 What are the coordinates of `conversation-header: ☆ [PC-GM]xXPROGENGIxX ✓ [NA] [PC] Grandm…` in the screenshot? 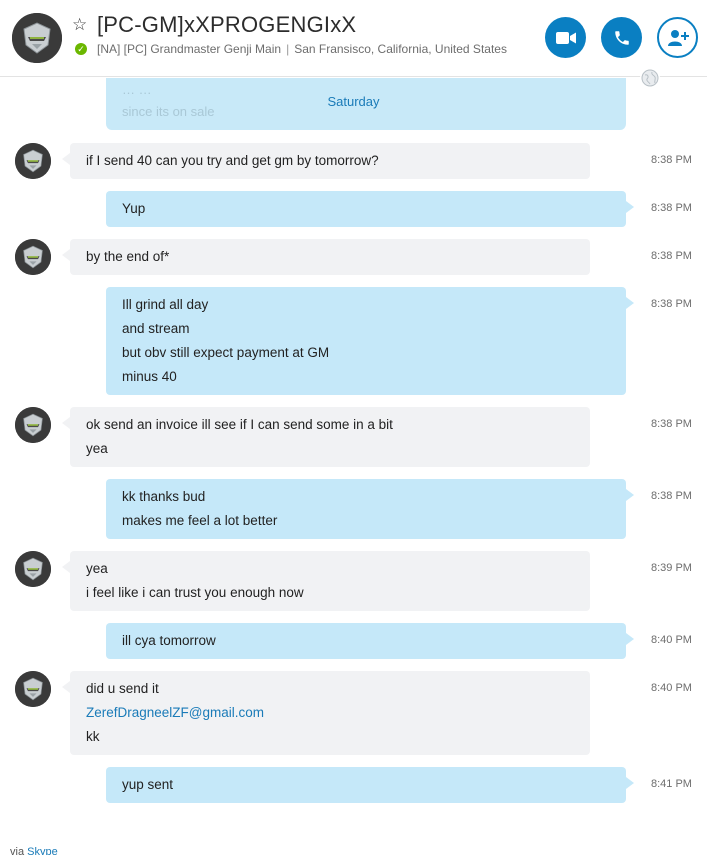 It's located at (353, 44).